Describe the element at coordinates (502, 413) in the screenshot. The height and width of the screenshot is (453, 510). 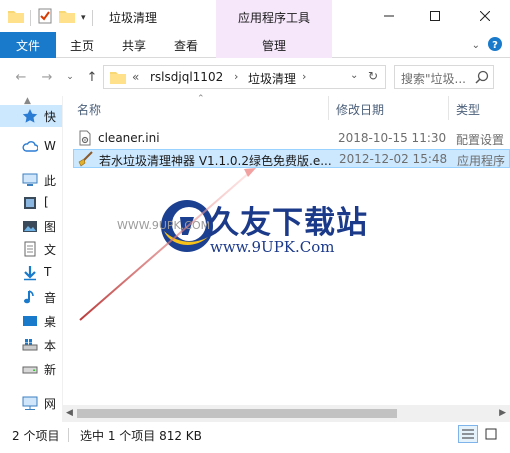
I see `scroll-right-icon: ▶` at that location.